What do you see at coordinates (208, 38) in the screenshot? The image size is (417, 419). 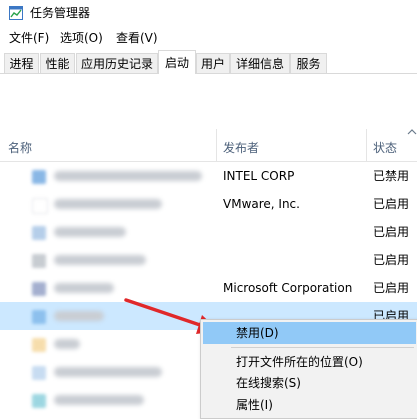 I see `menu-bar: 文件(F) 选项(O) 查看(V)` at bounding box center [208, 38].